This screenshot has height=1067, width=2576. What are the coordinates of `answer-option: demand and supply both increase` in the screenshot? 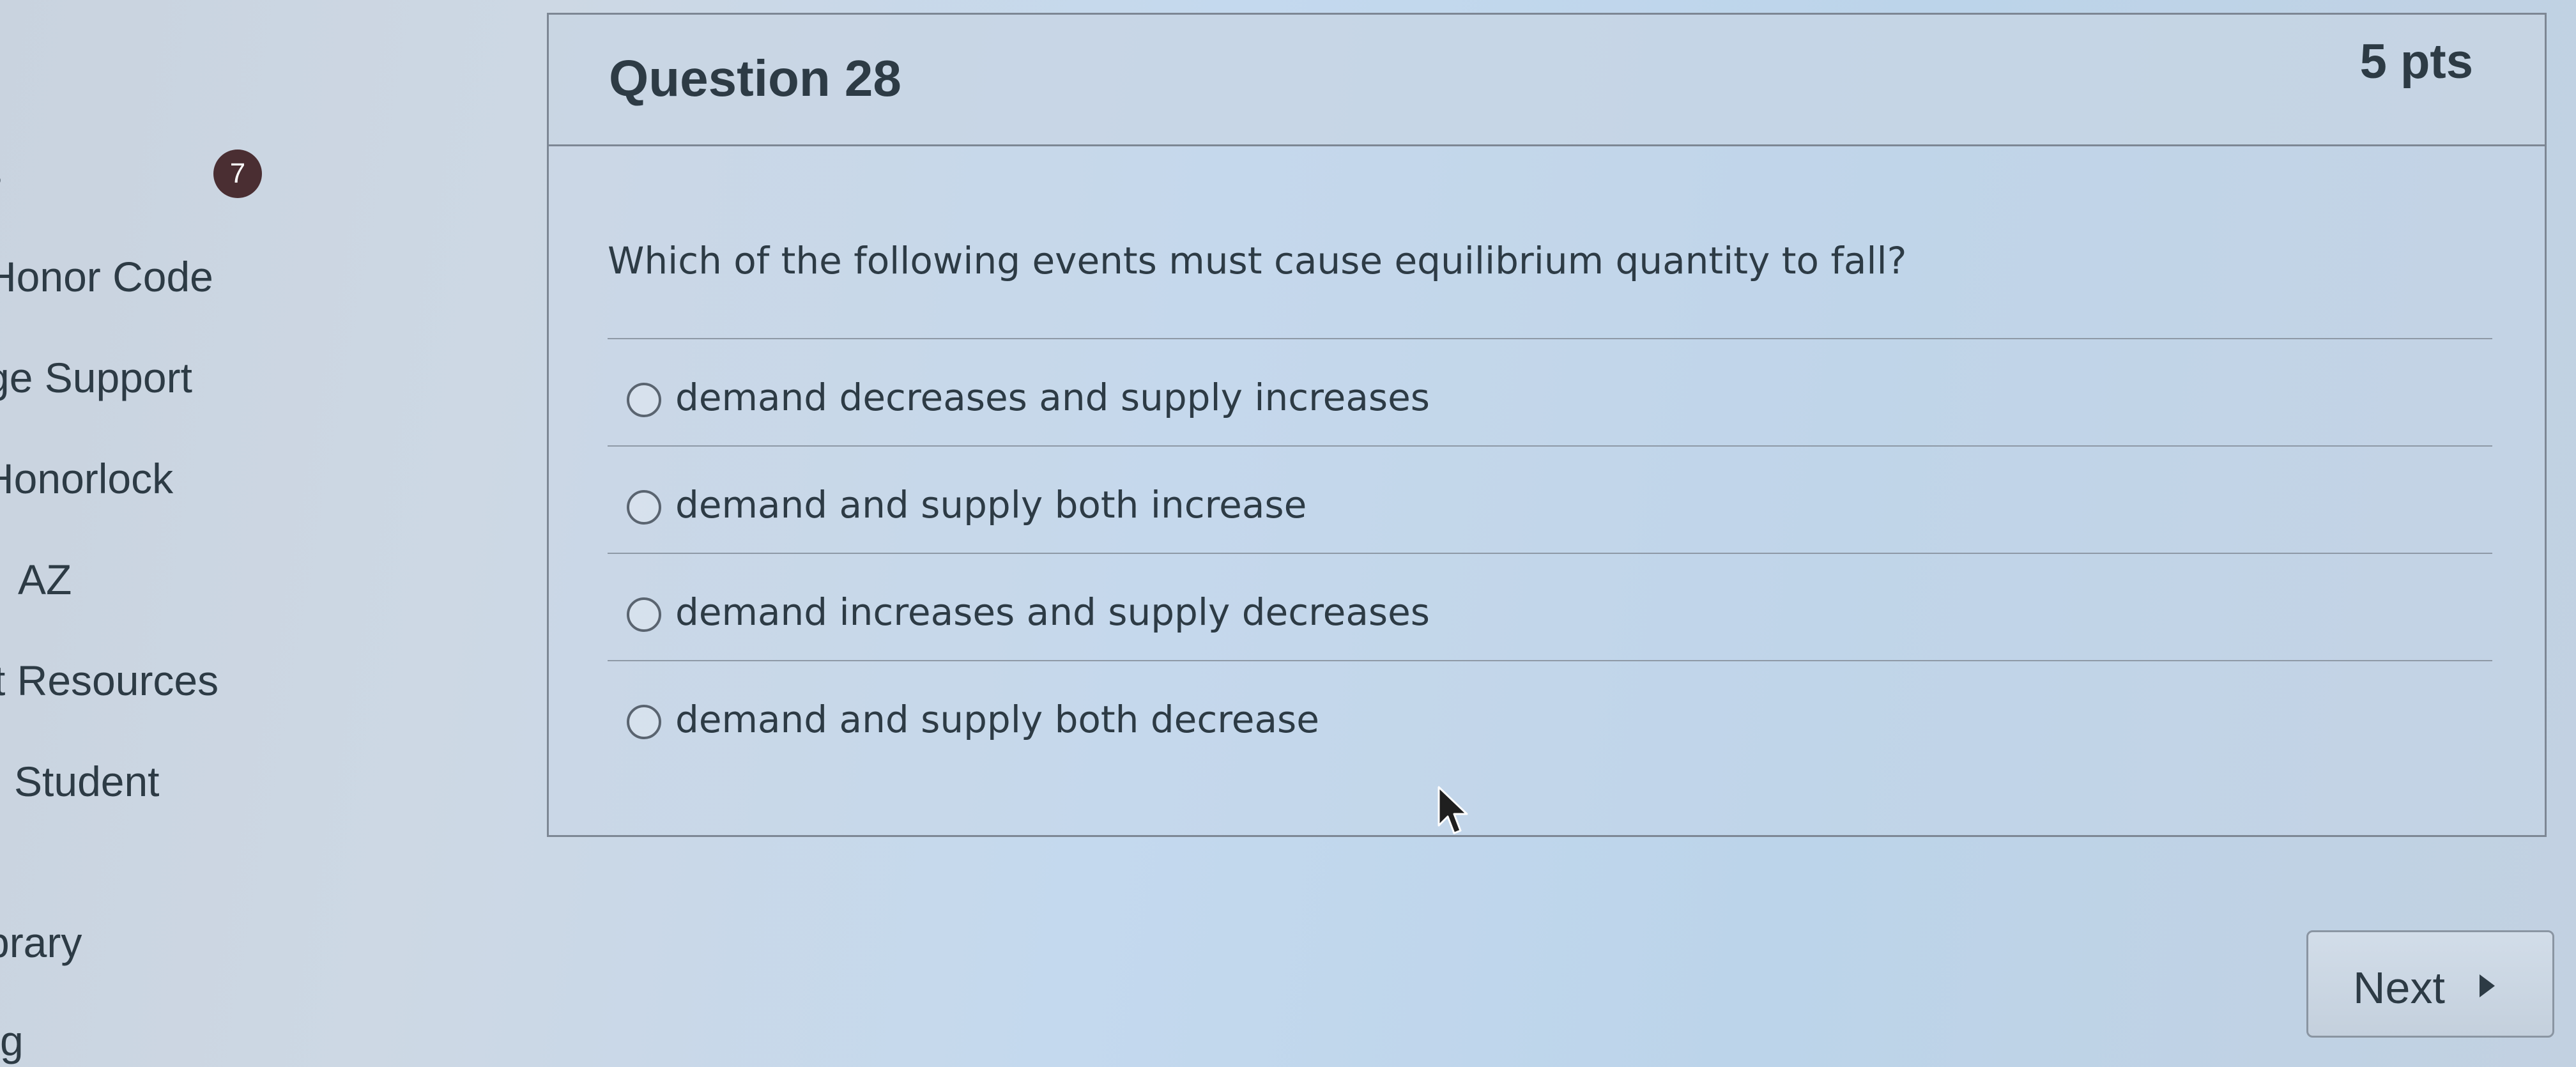 It's located at (1550, 499).